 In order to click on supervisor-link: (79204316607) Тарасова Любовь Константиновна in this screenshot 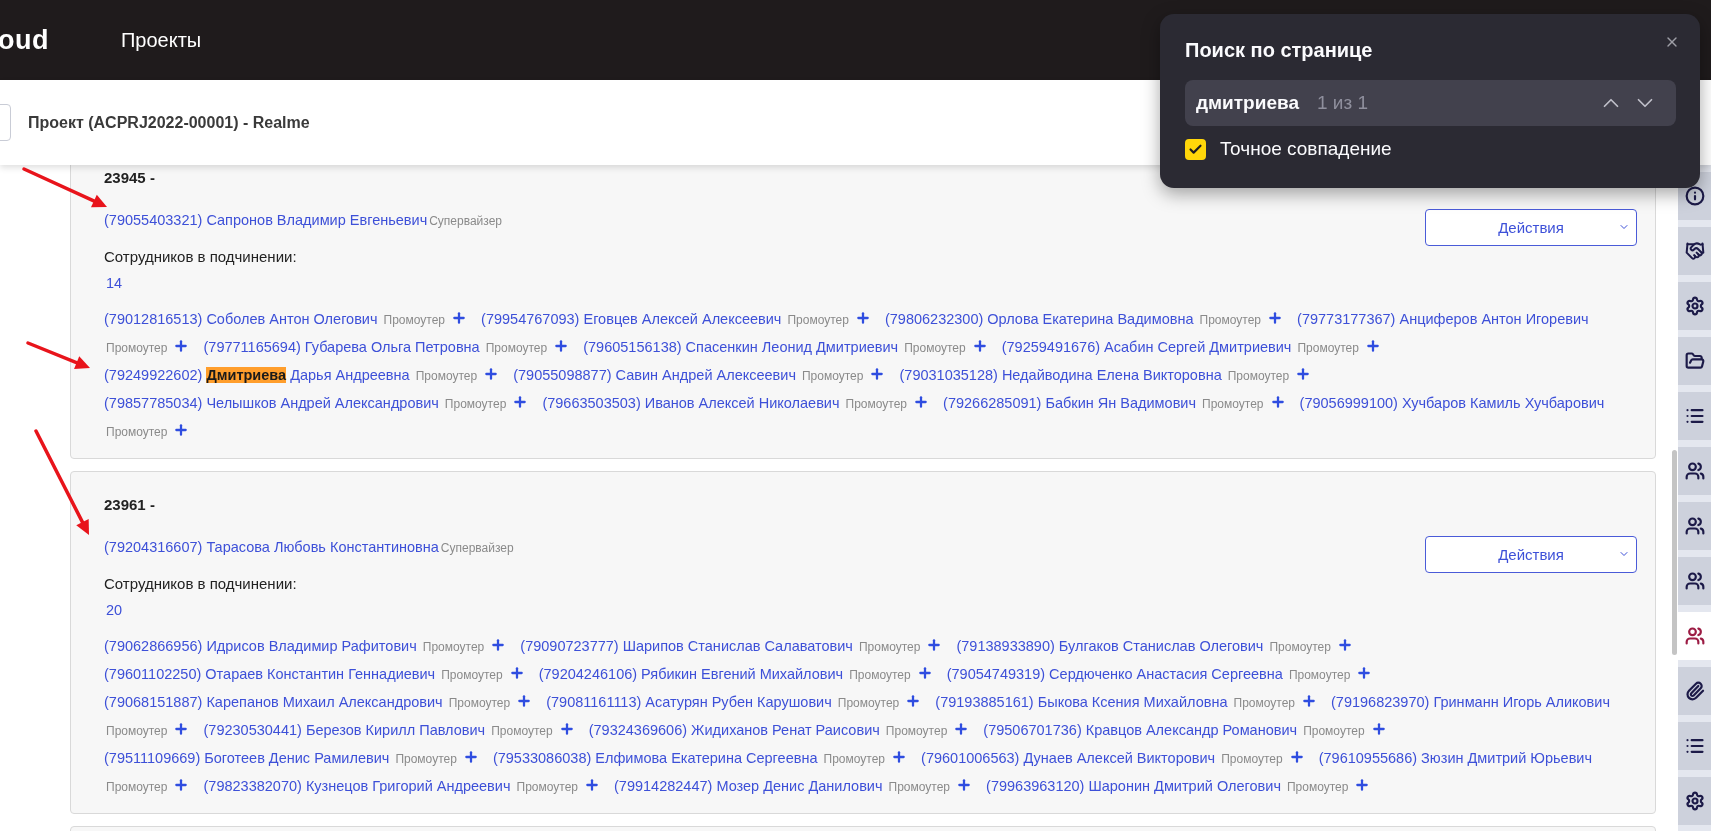, I will do `click(271, 547)`.